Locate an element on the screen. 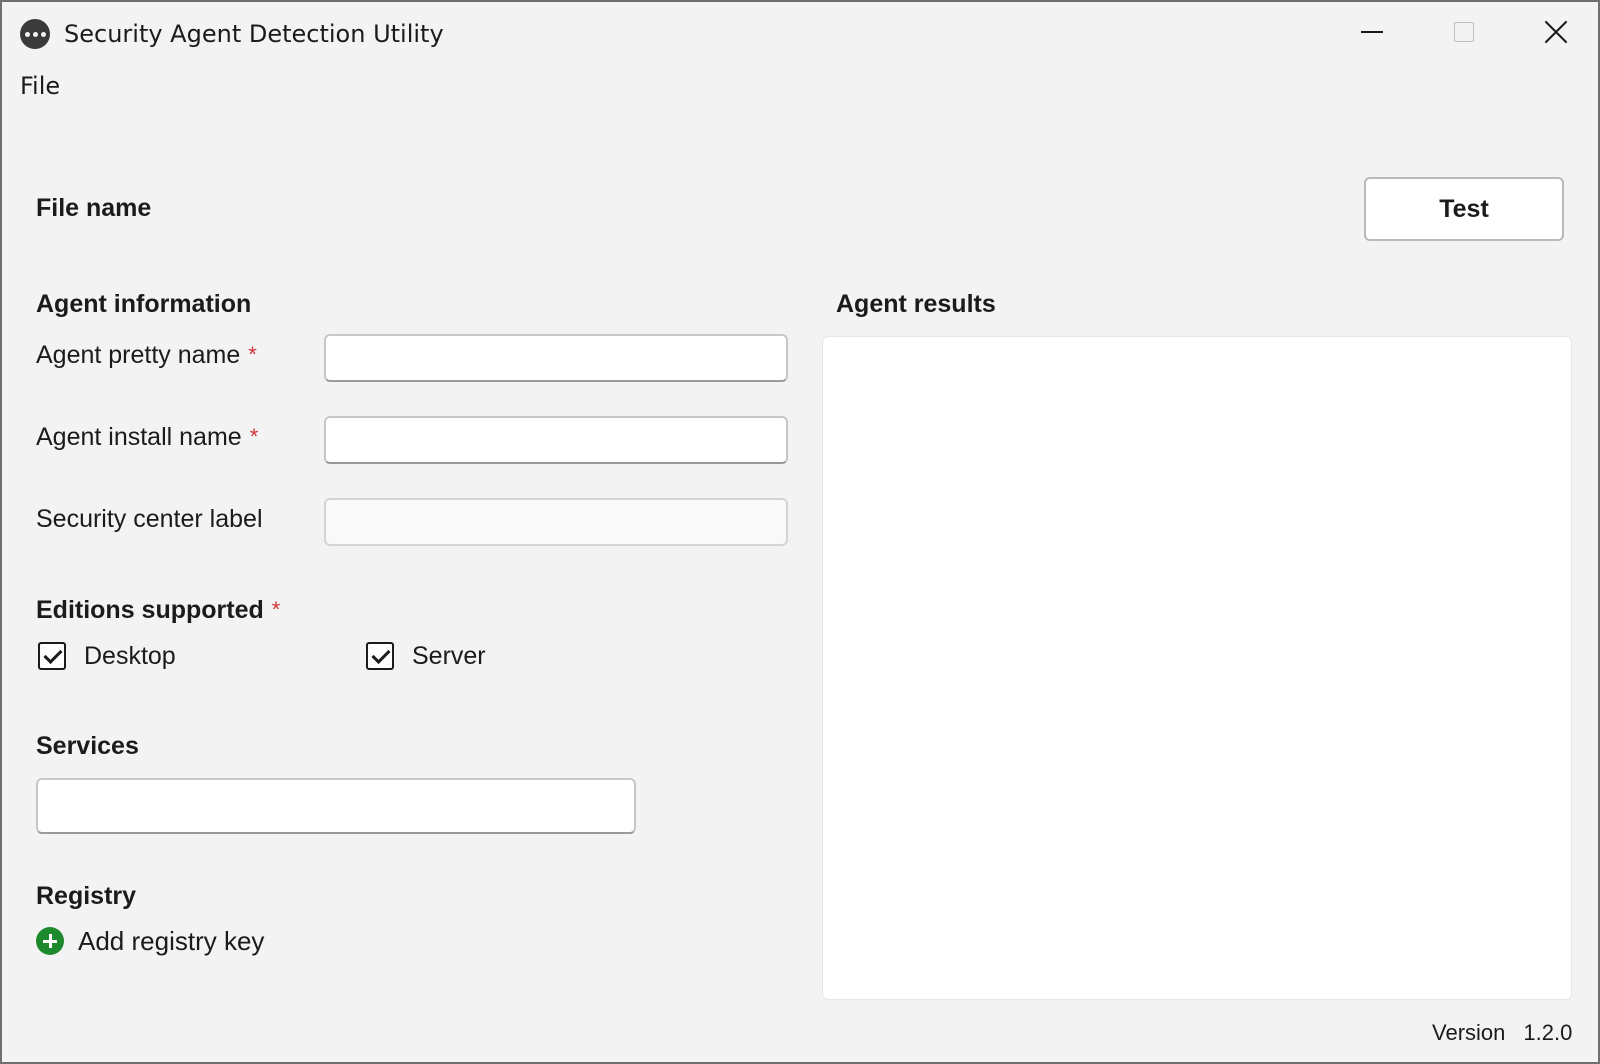 This screenshot has width=1600, height=1064. add-registry-key-button: Add registry key is located at coordinates (150, 941).